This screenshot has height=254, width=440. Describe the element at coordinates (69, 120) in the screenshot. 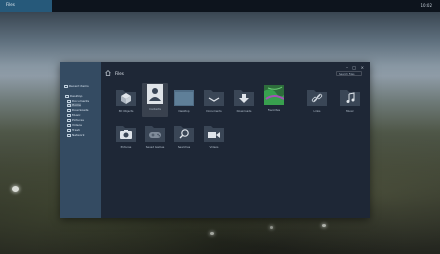

I see `picture-icon` at that location.